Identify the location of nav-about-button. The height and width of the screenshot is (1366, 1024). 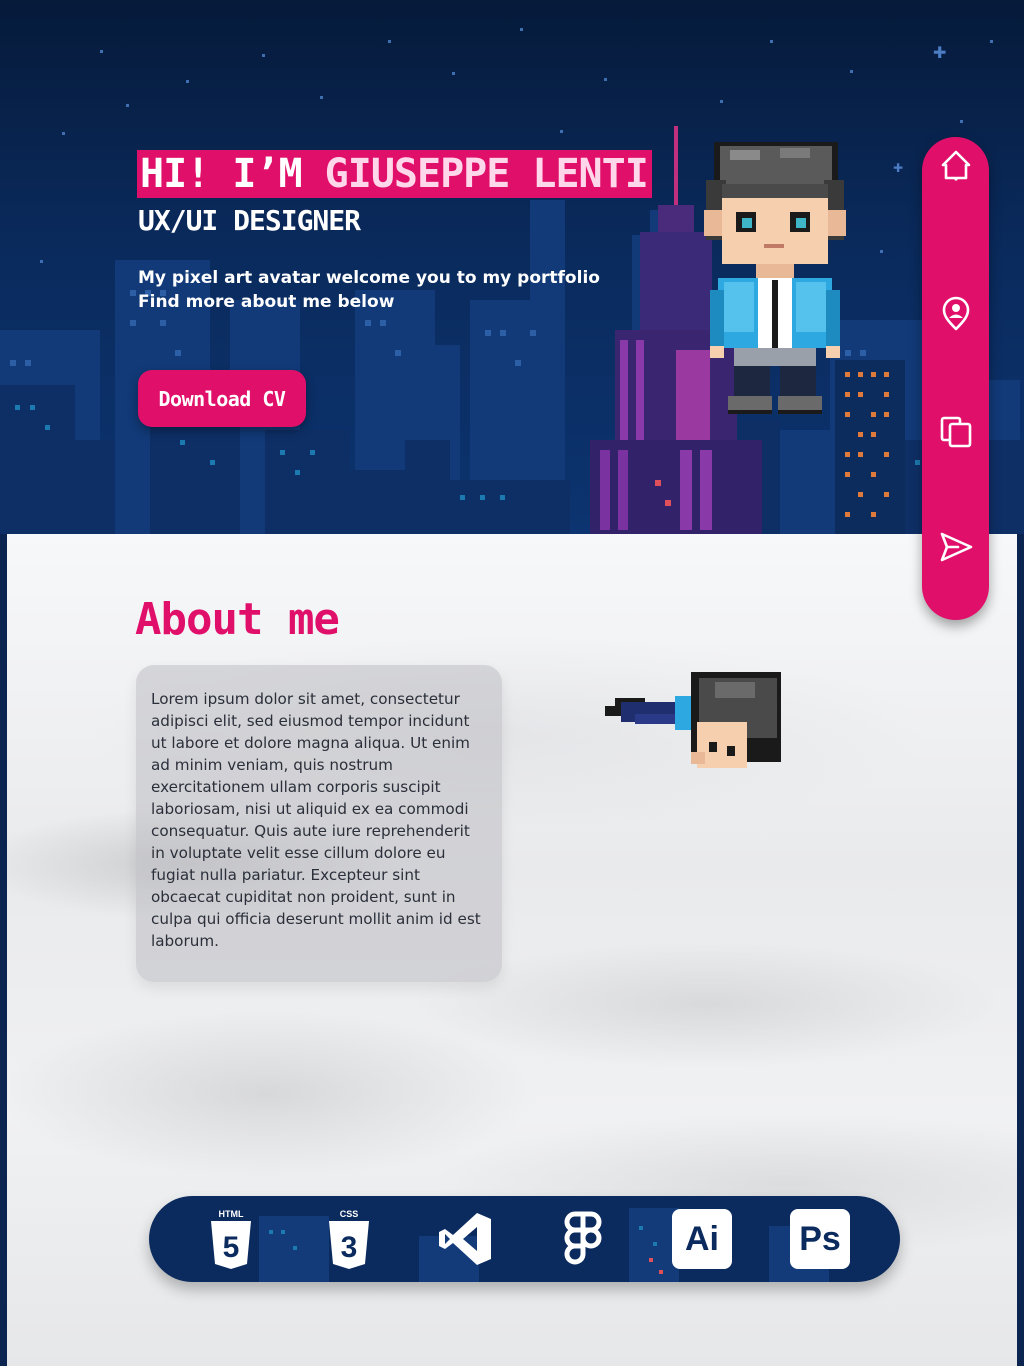
(956, 314).